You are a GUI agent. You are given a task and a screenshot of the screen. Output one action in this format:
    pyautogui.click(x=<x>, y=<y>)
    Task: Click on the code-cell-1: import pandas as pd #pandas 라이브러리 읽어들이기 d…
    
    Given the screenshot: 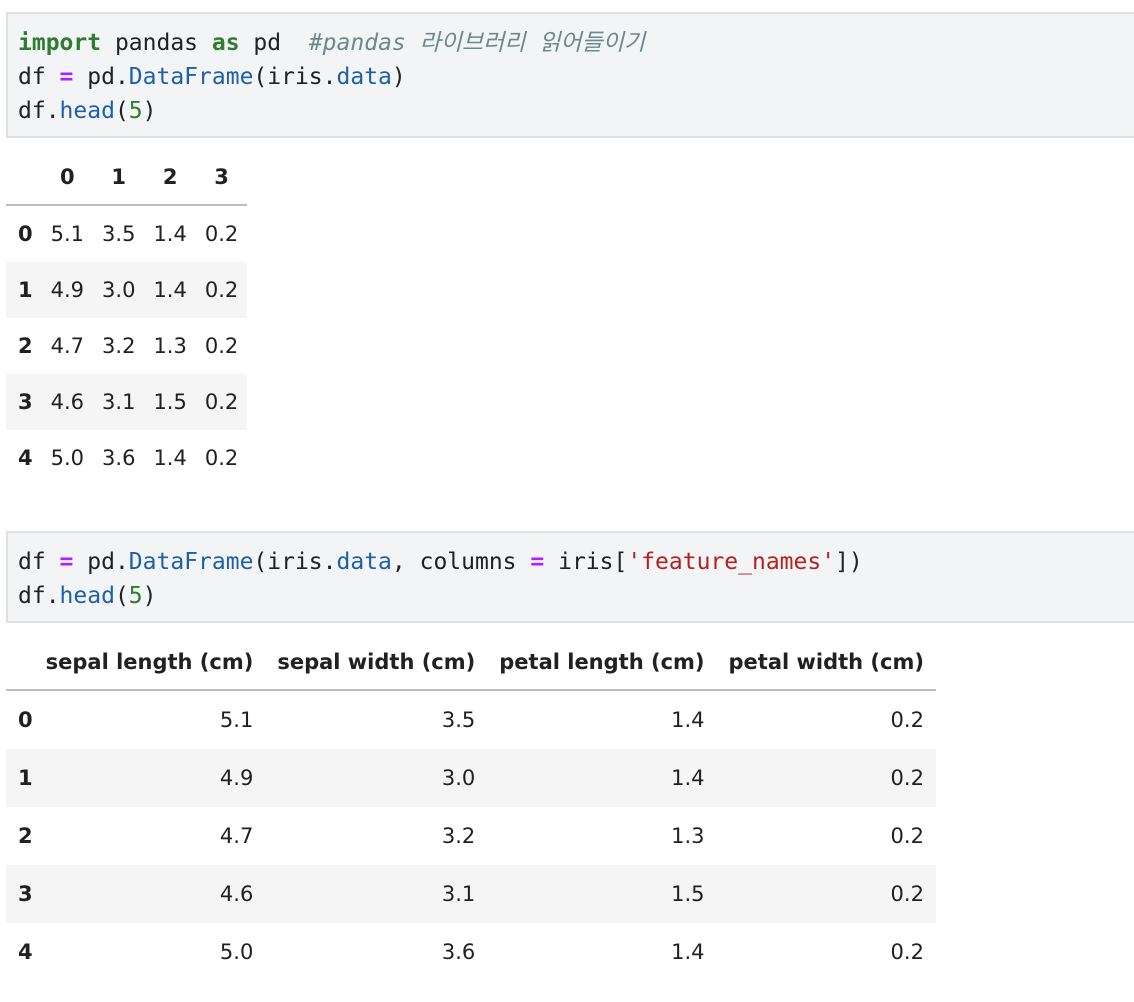 What is the action you would take?
    pyautogui.click(x=570, y=75)
    